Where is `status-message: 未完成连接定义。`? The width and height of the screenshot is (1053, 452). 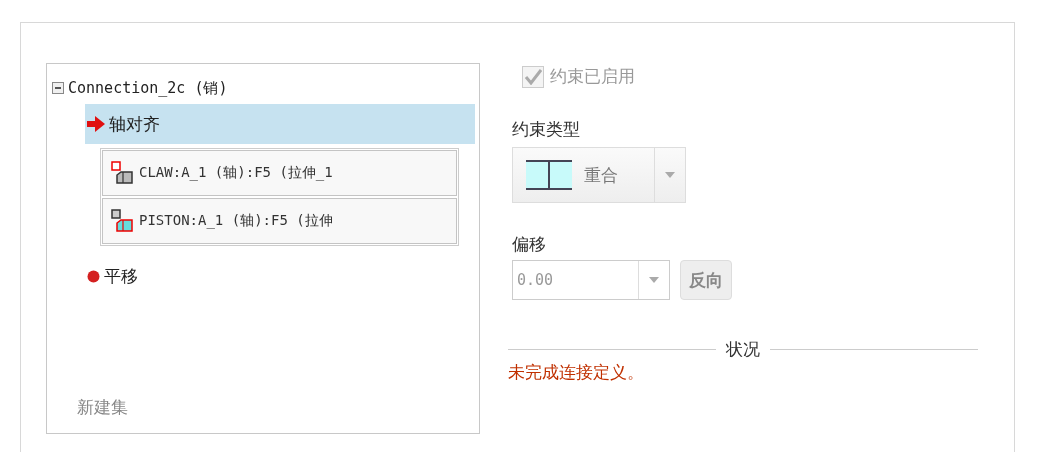
status-message: 未完成连接定义。 is located at coordinates (576, 372).